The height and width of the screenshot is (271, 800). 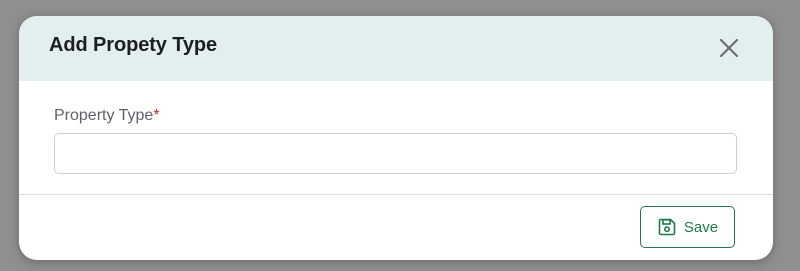 What do you see at coordinates (701, 227) in the screenshot?
I see `save-button-label: Save` at bounding box center [701, 227].